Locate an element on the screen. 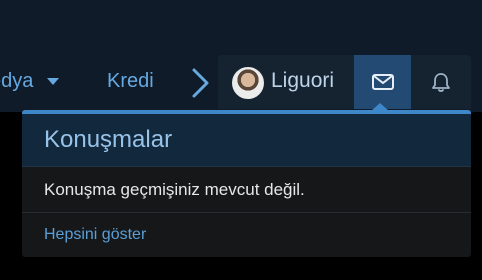 The width and height of the screenshot is (482, 280). alerts-button is located at coordinates (441, 82).